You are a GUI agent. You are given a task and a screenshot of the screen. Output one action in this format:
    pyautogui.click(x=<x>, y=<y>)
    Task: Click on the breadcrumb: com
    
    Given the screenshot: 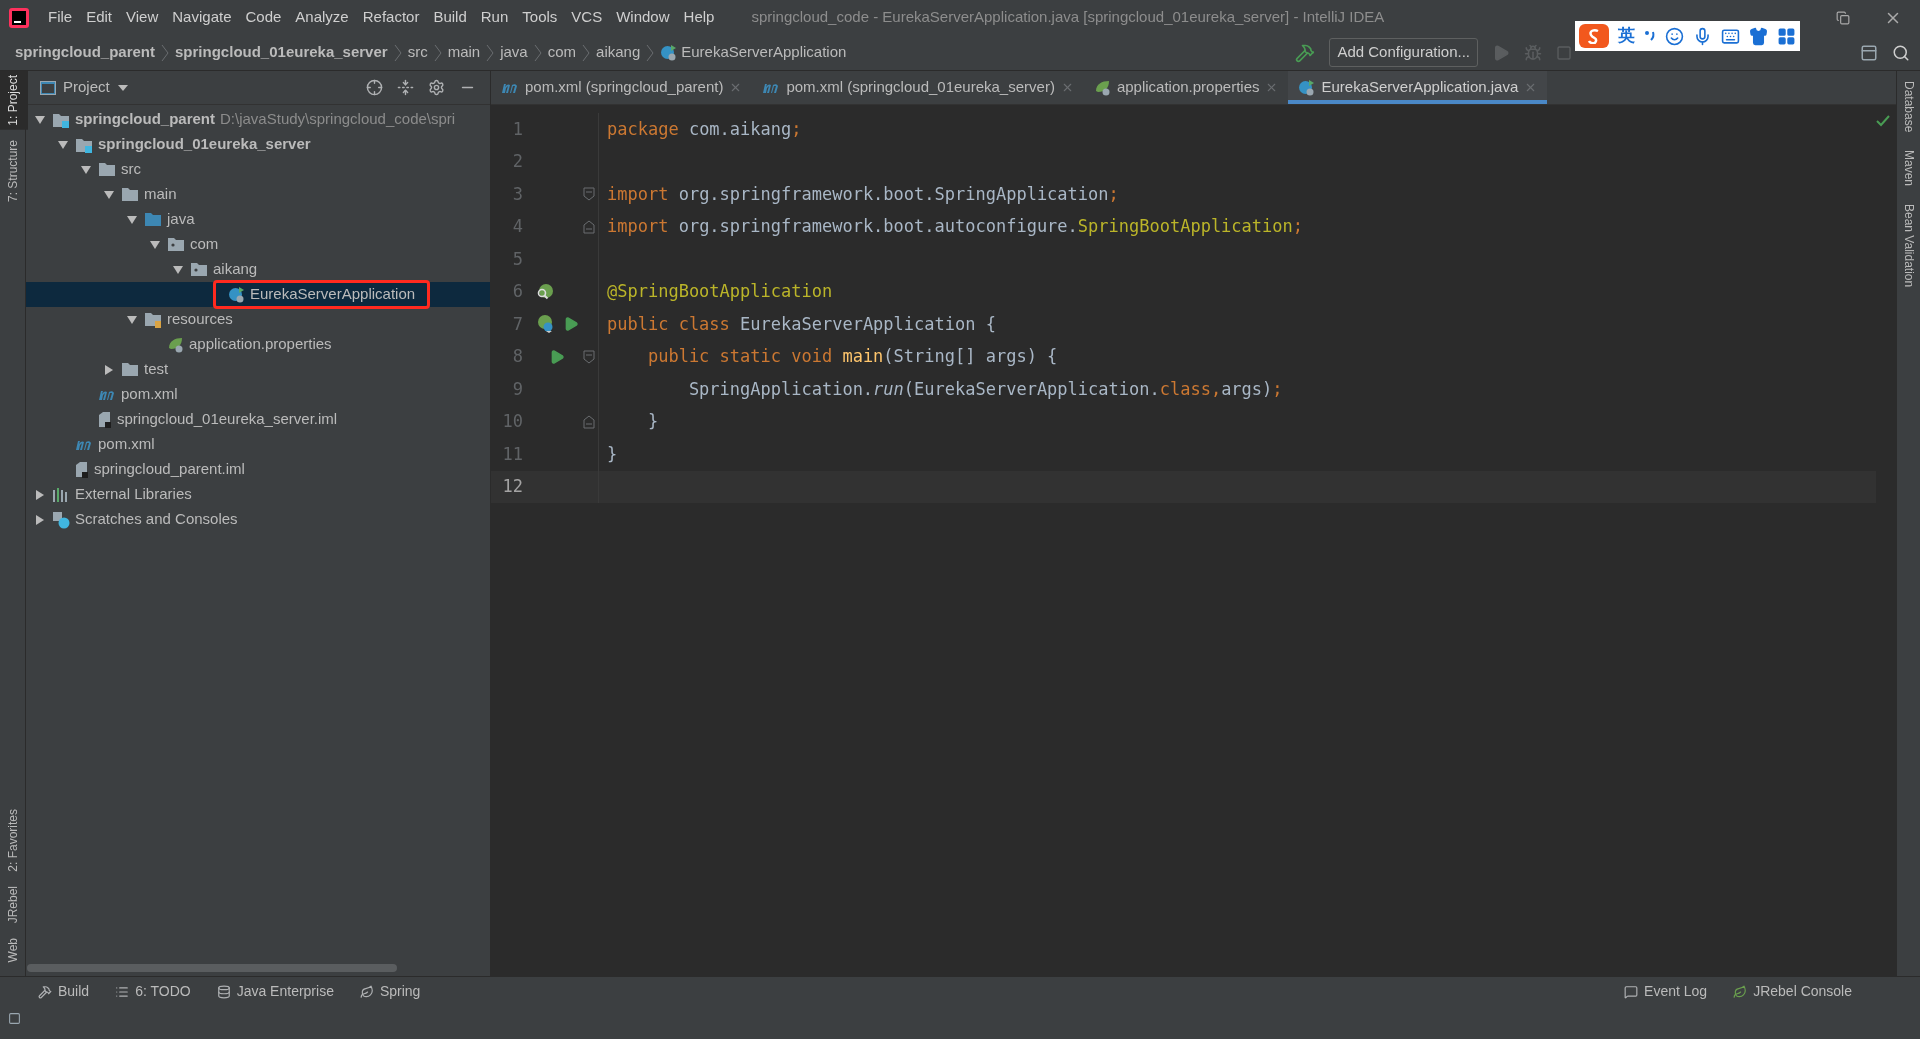 What is the action you would take?
    pyautogui.click(x=562, y=52)
    